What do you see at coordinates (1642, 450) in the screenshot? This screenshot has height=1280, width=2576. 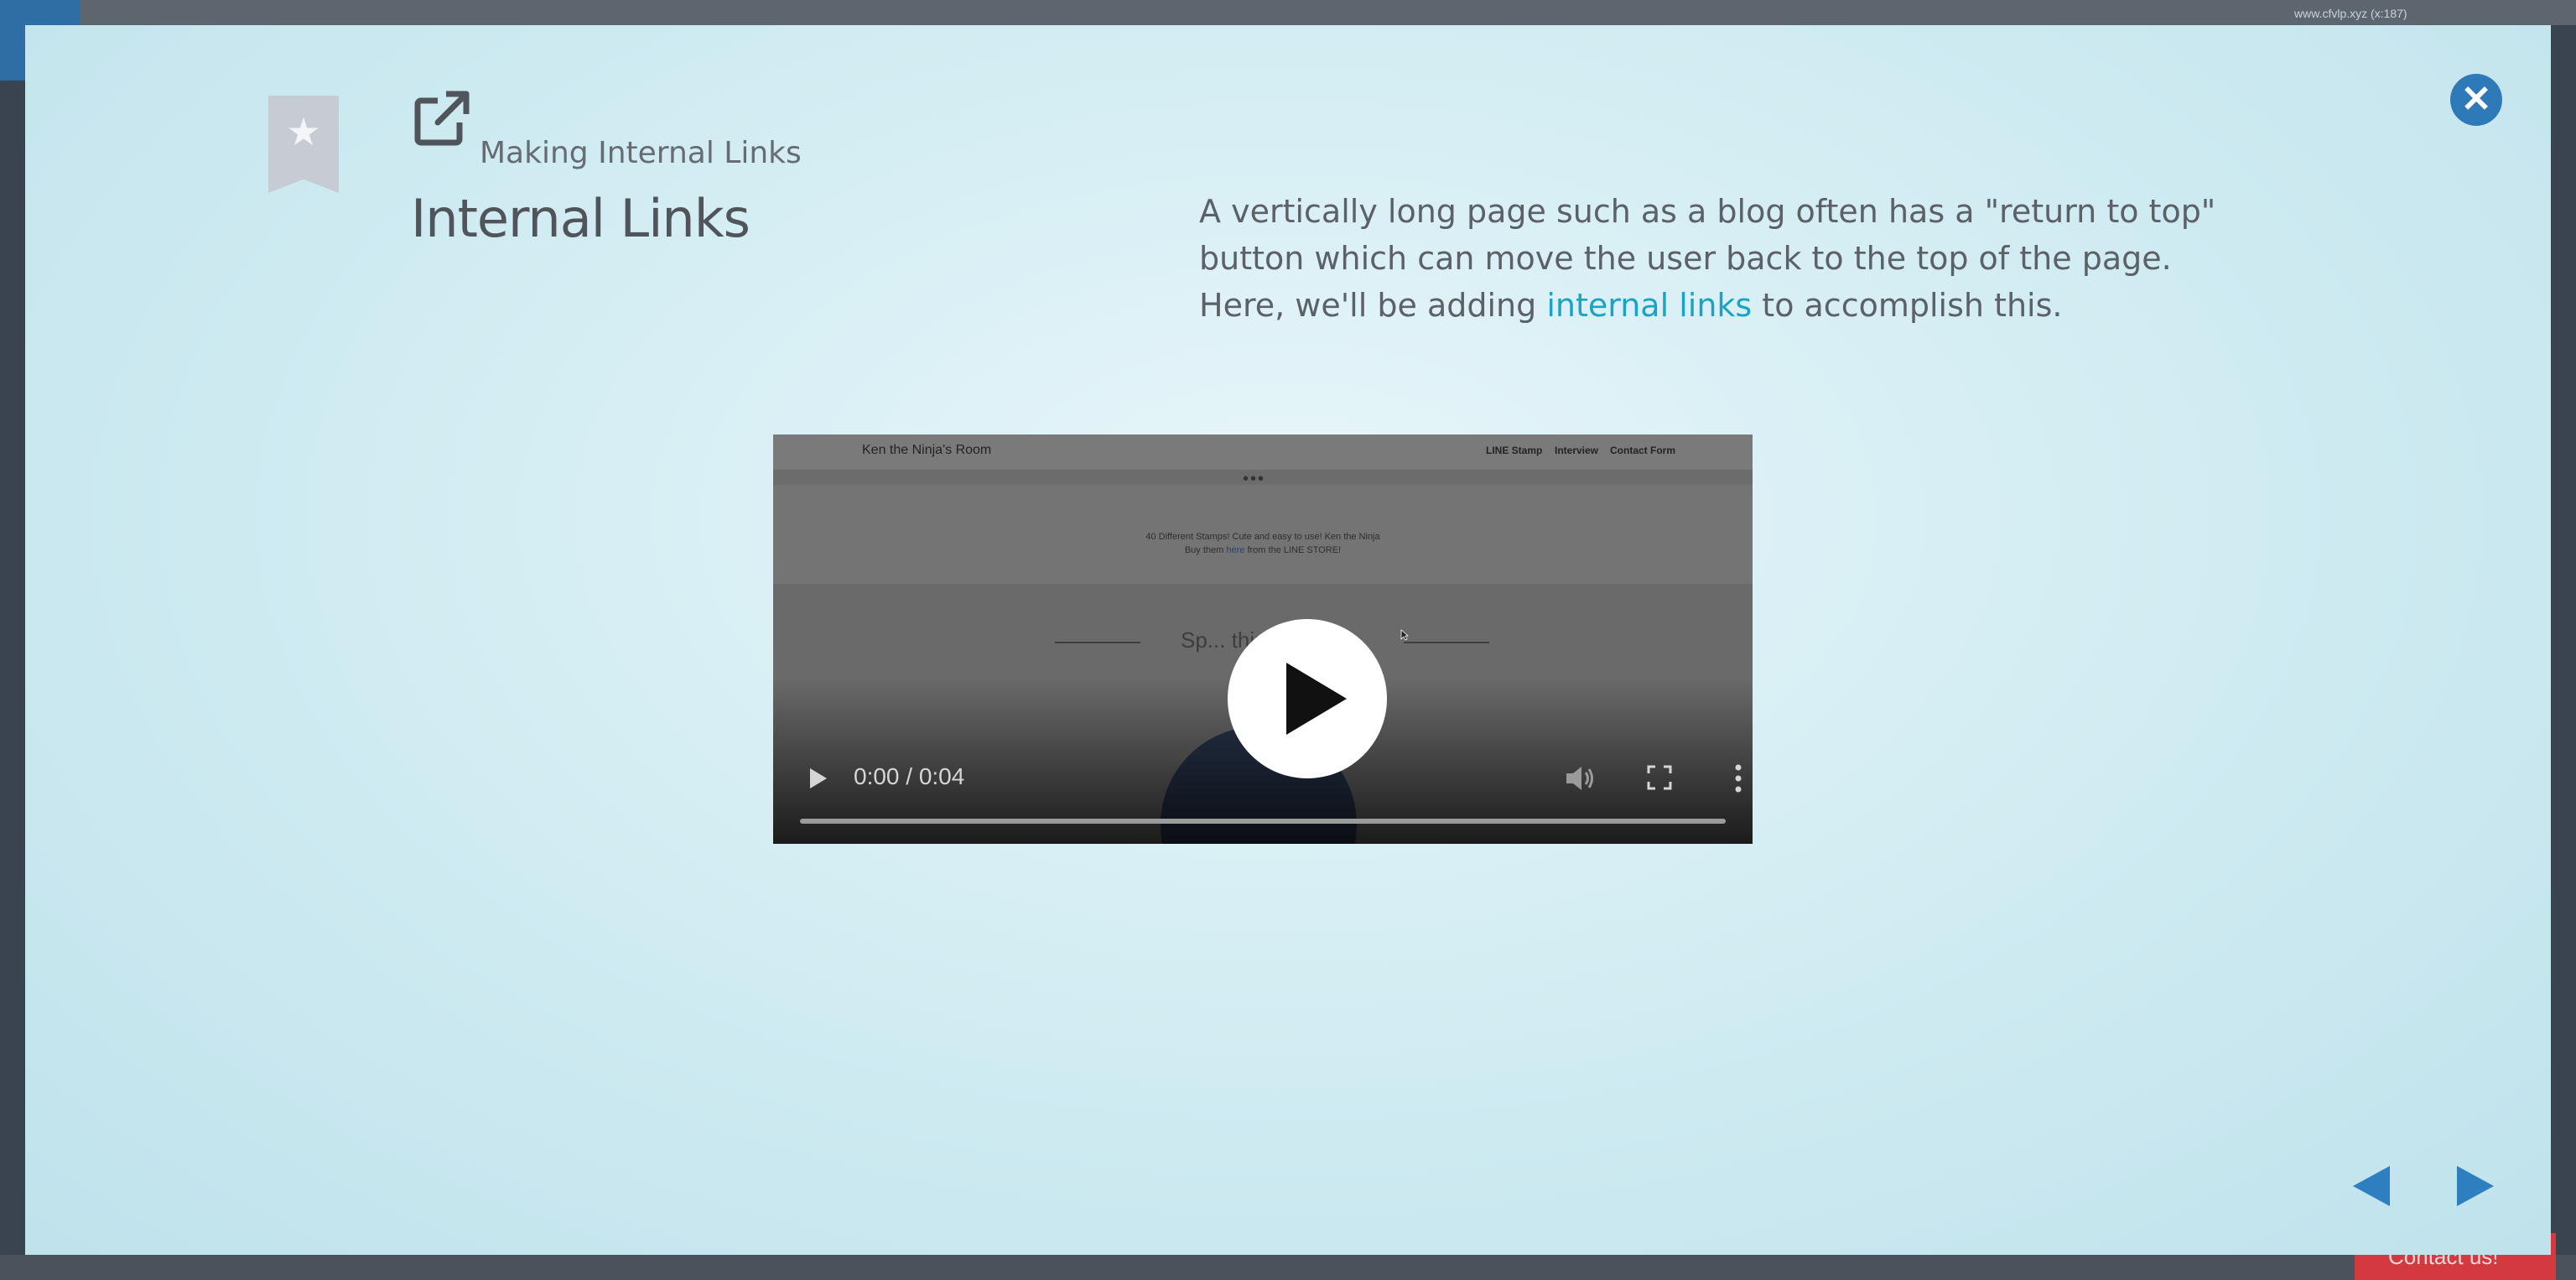 I see `video-nav-item: Contact Form` at bounding box center [1642, 450].